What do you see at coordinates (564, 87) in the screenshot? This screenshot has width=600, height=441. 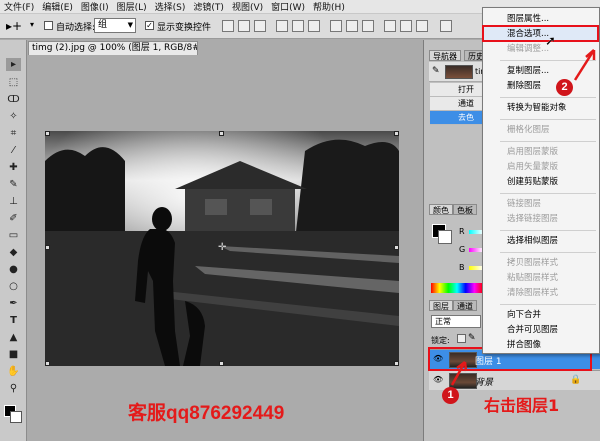 I see `step-badge-2: 2` at bounding box center [564, 87].